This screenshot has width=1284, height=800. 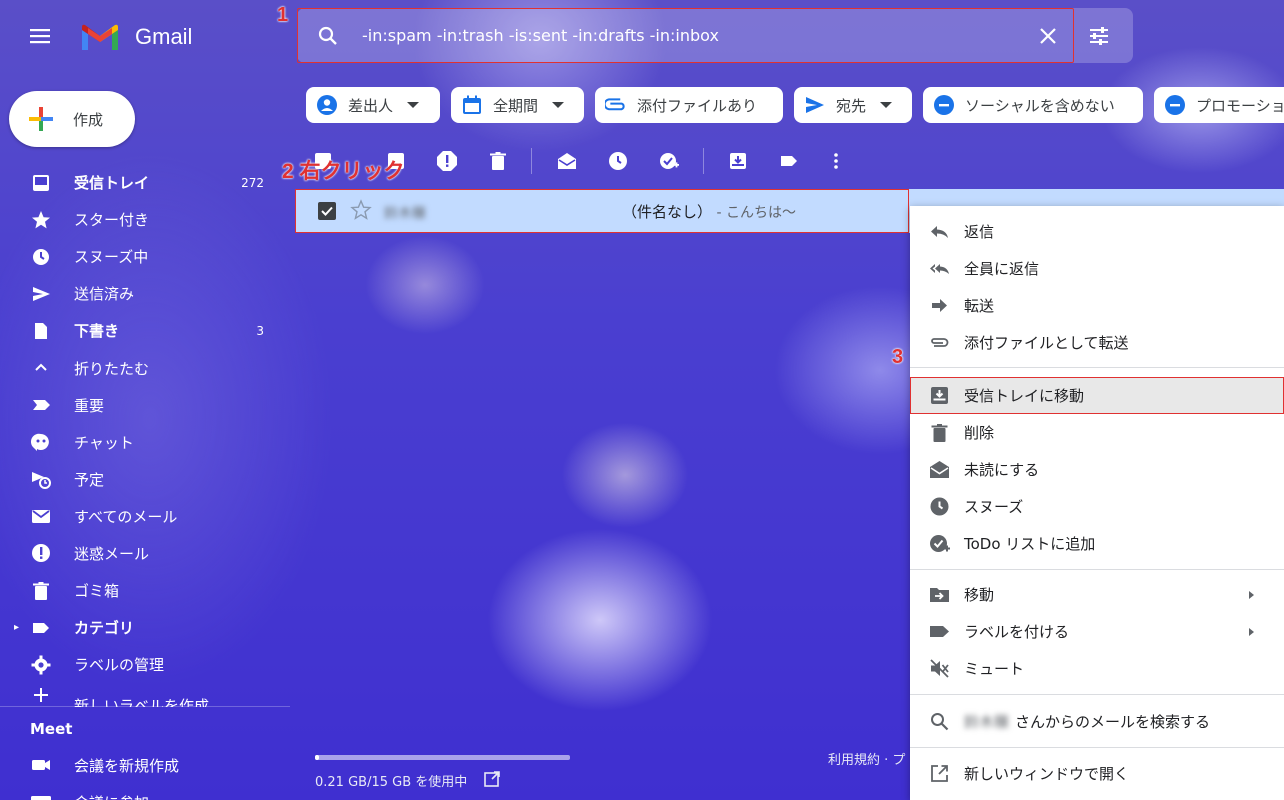 What do you see at coordinates (41, 257) in the screenshot?
I see `clock-icon` at bounding box center [41, 257].